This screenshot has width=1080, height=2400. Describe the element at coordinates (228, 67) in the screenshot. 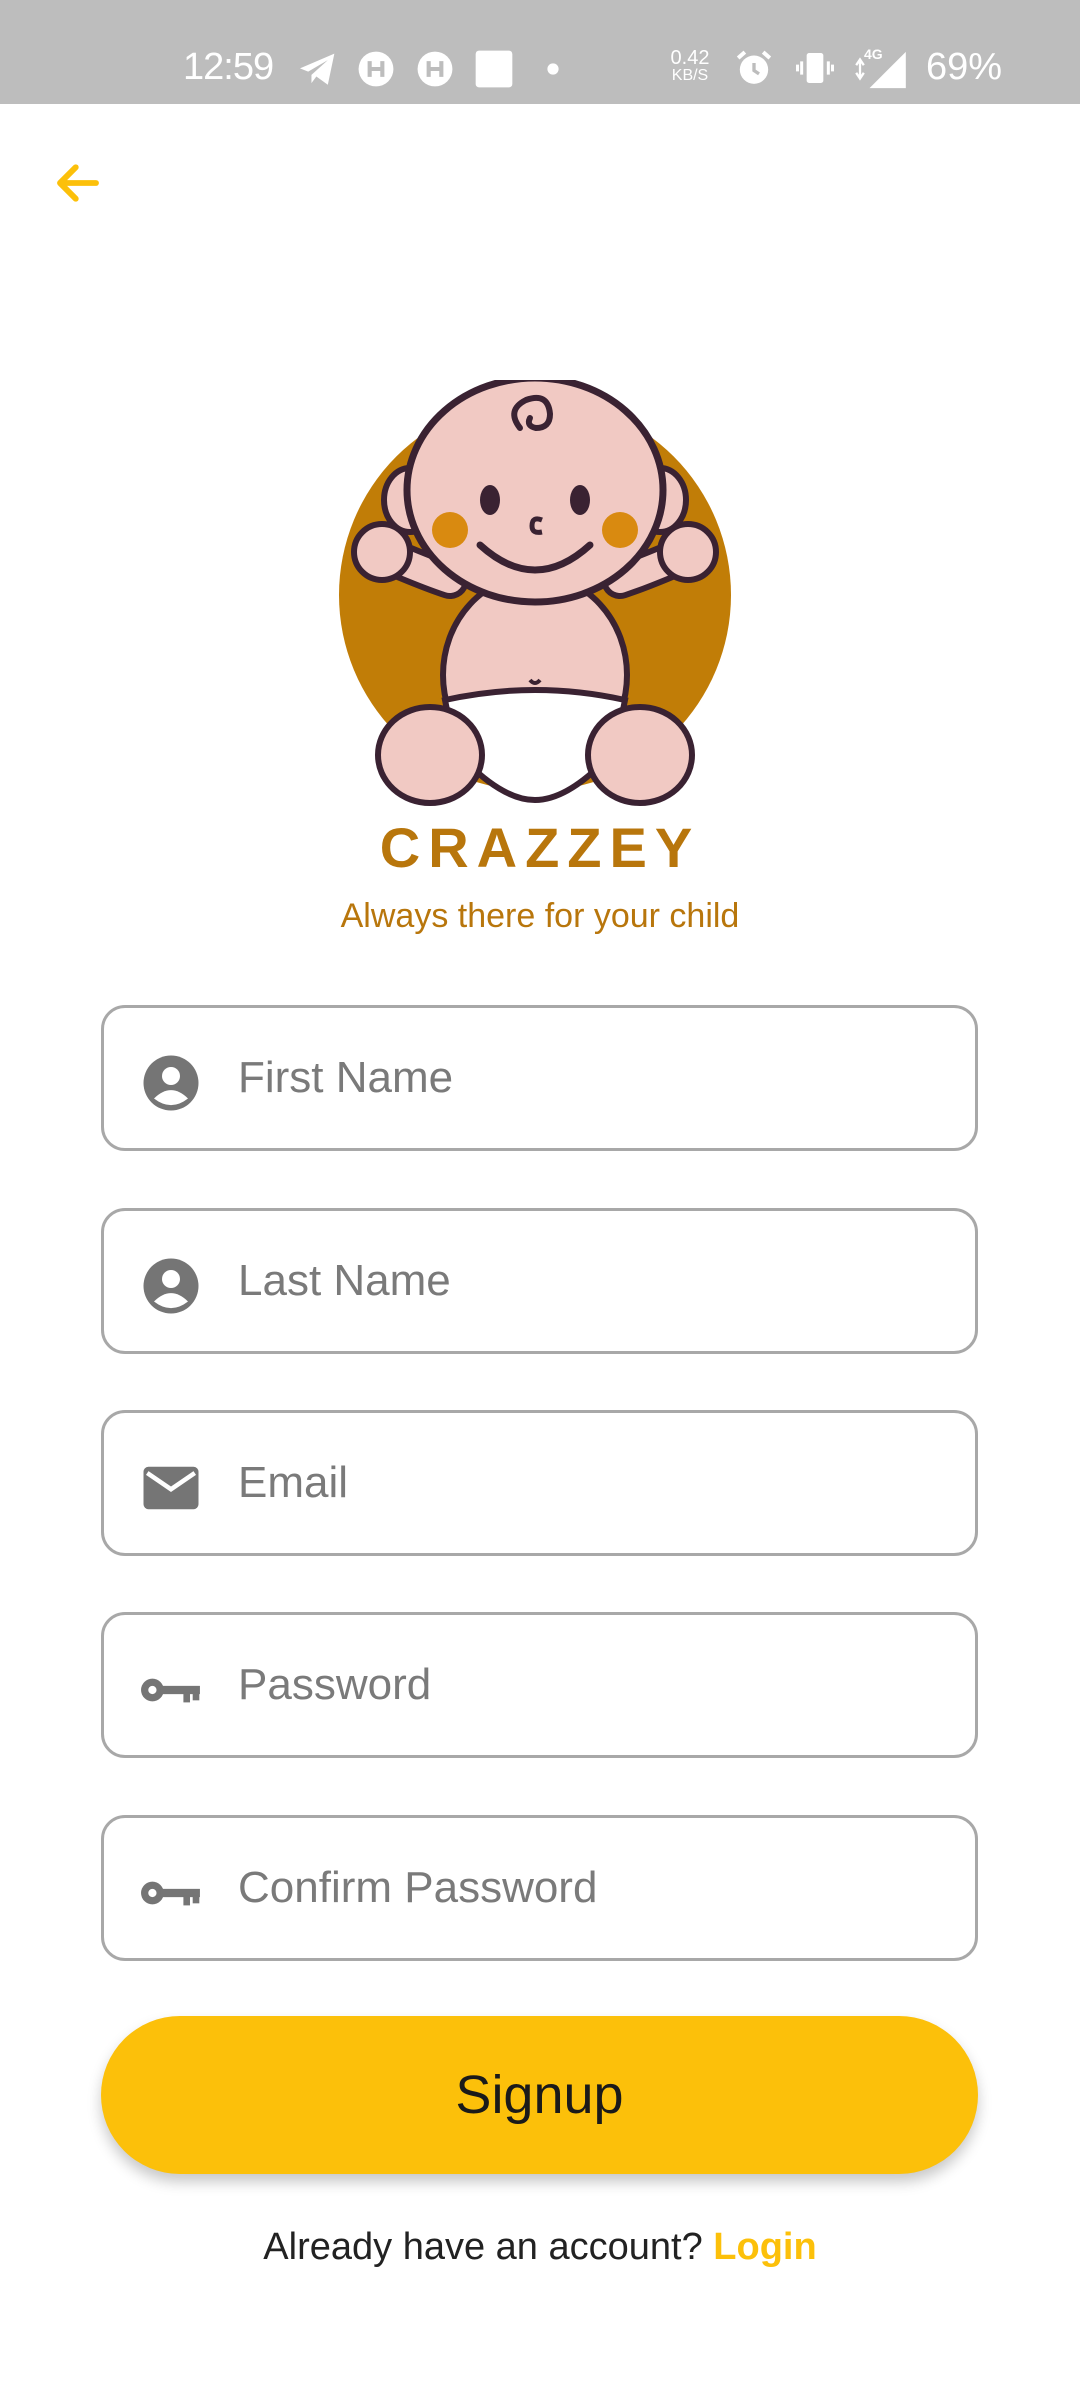

I see `status-time: 12:59` at that location.